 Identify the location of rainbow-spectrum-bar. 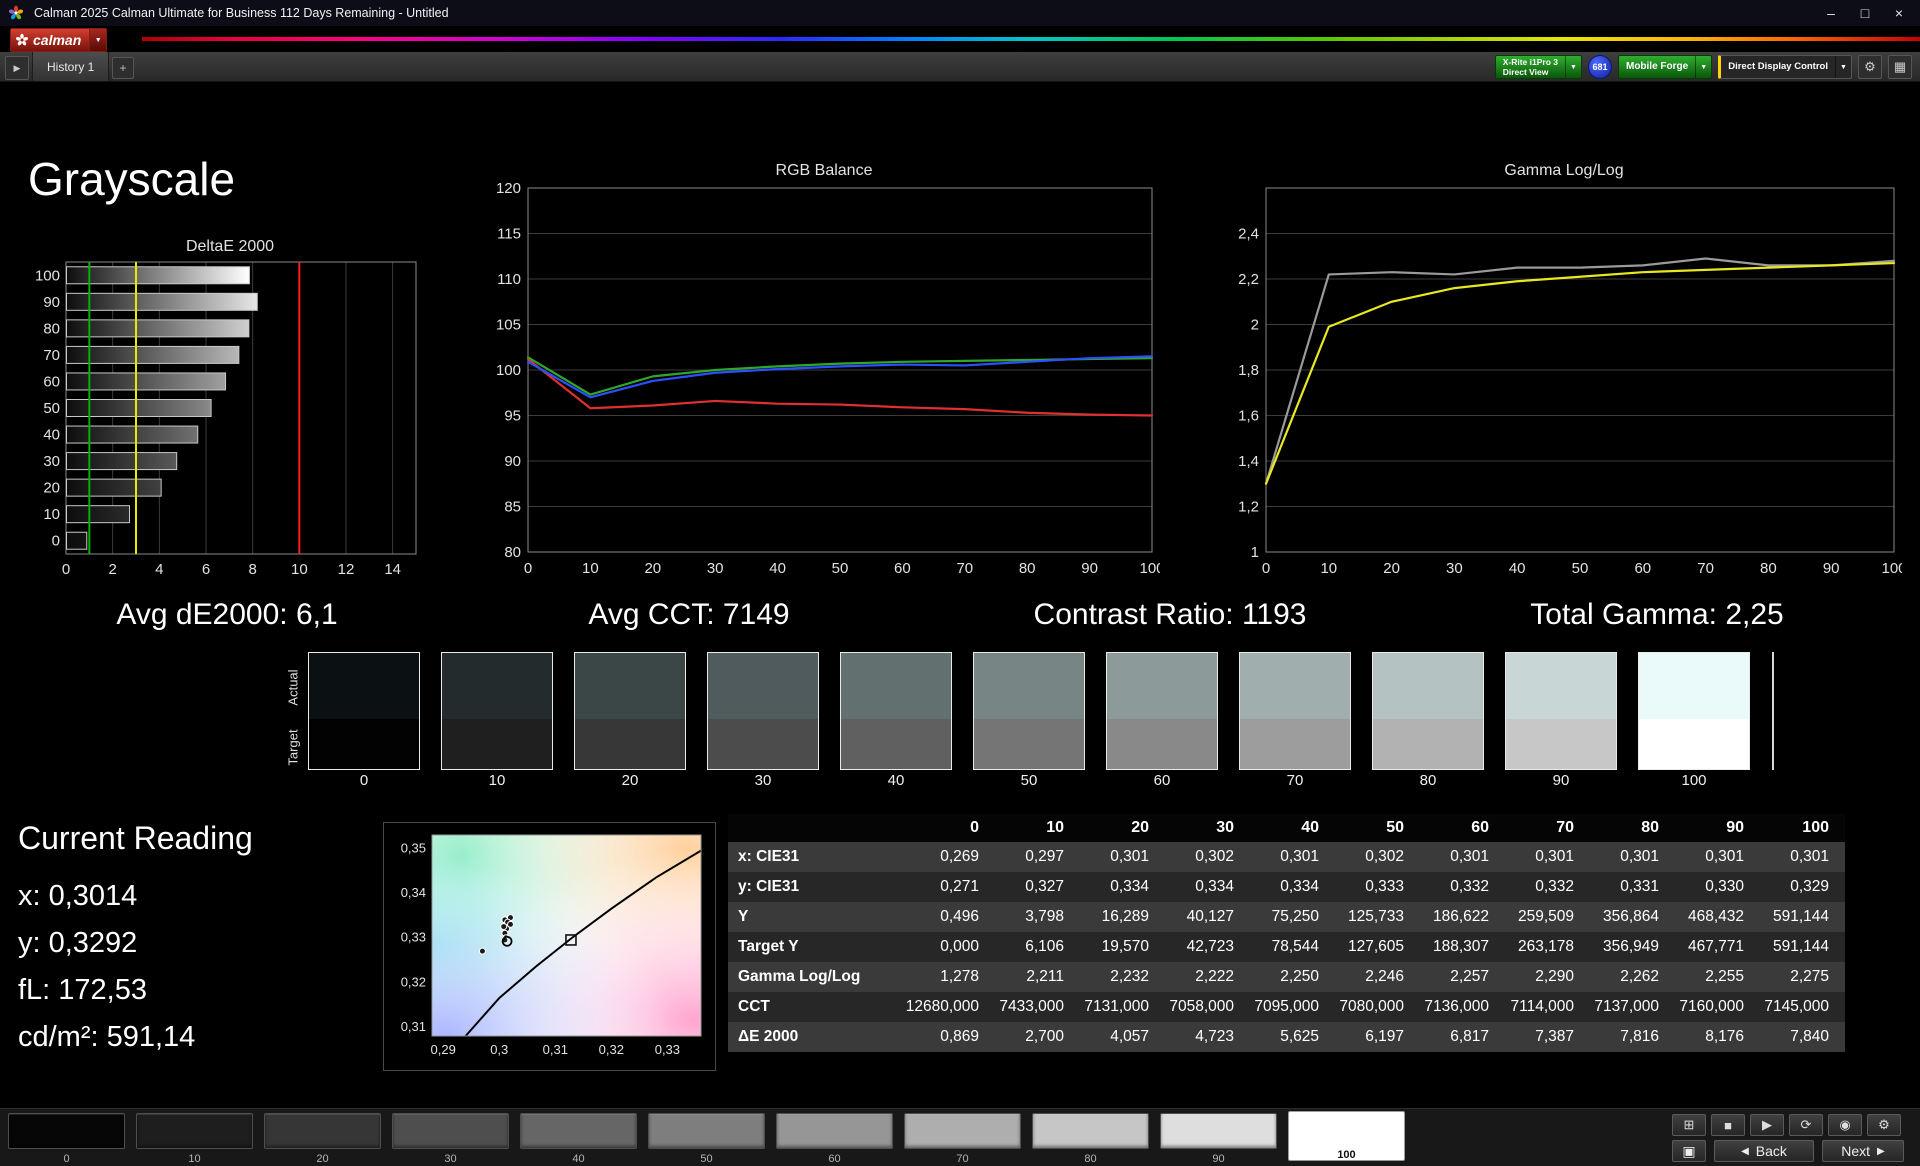
(1031, 39).